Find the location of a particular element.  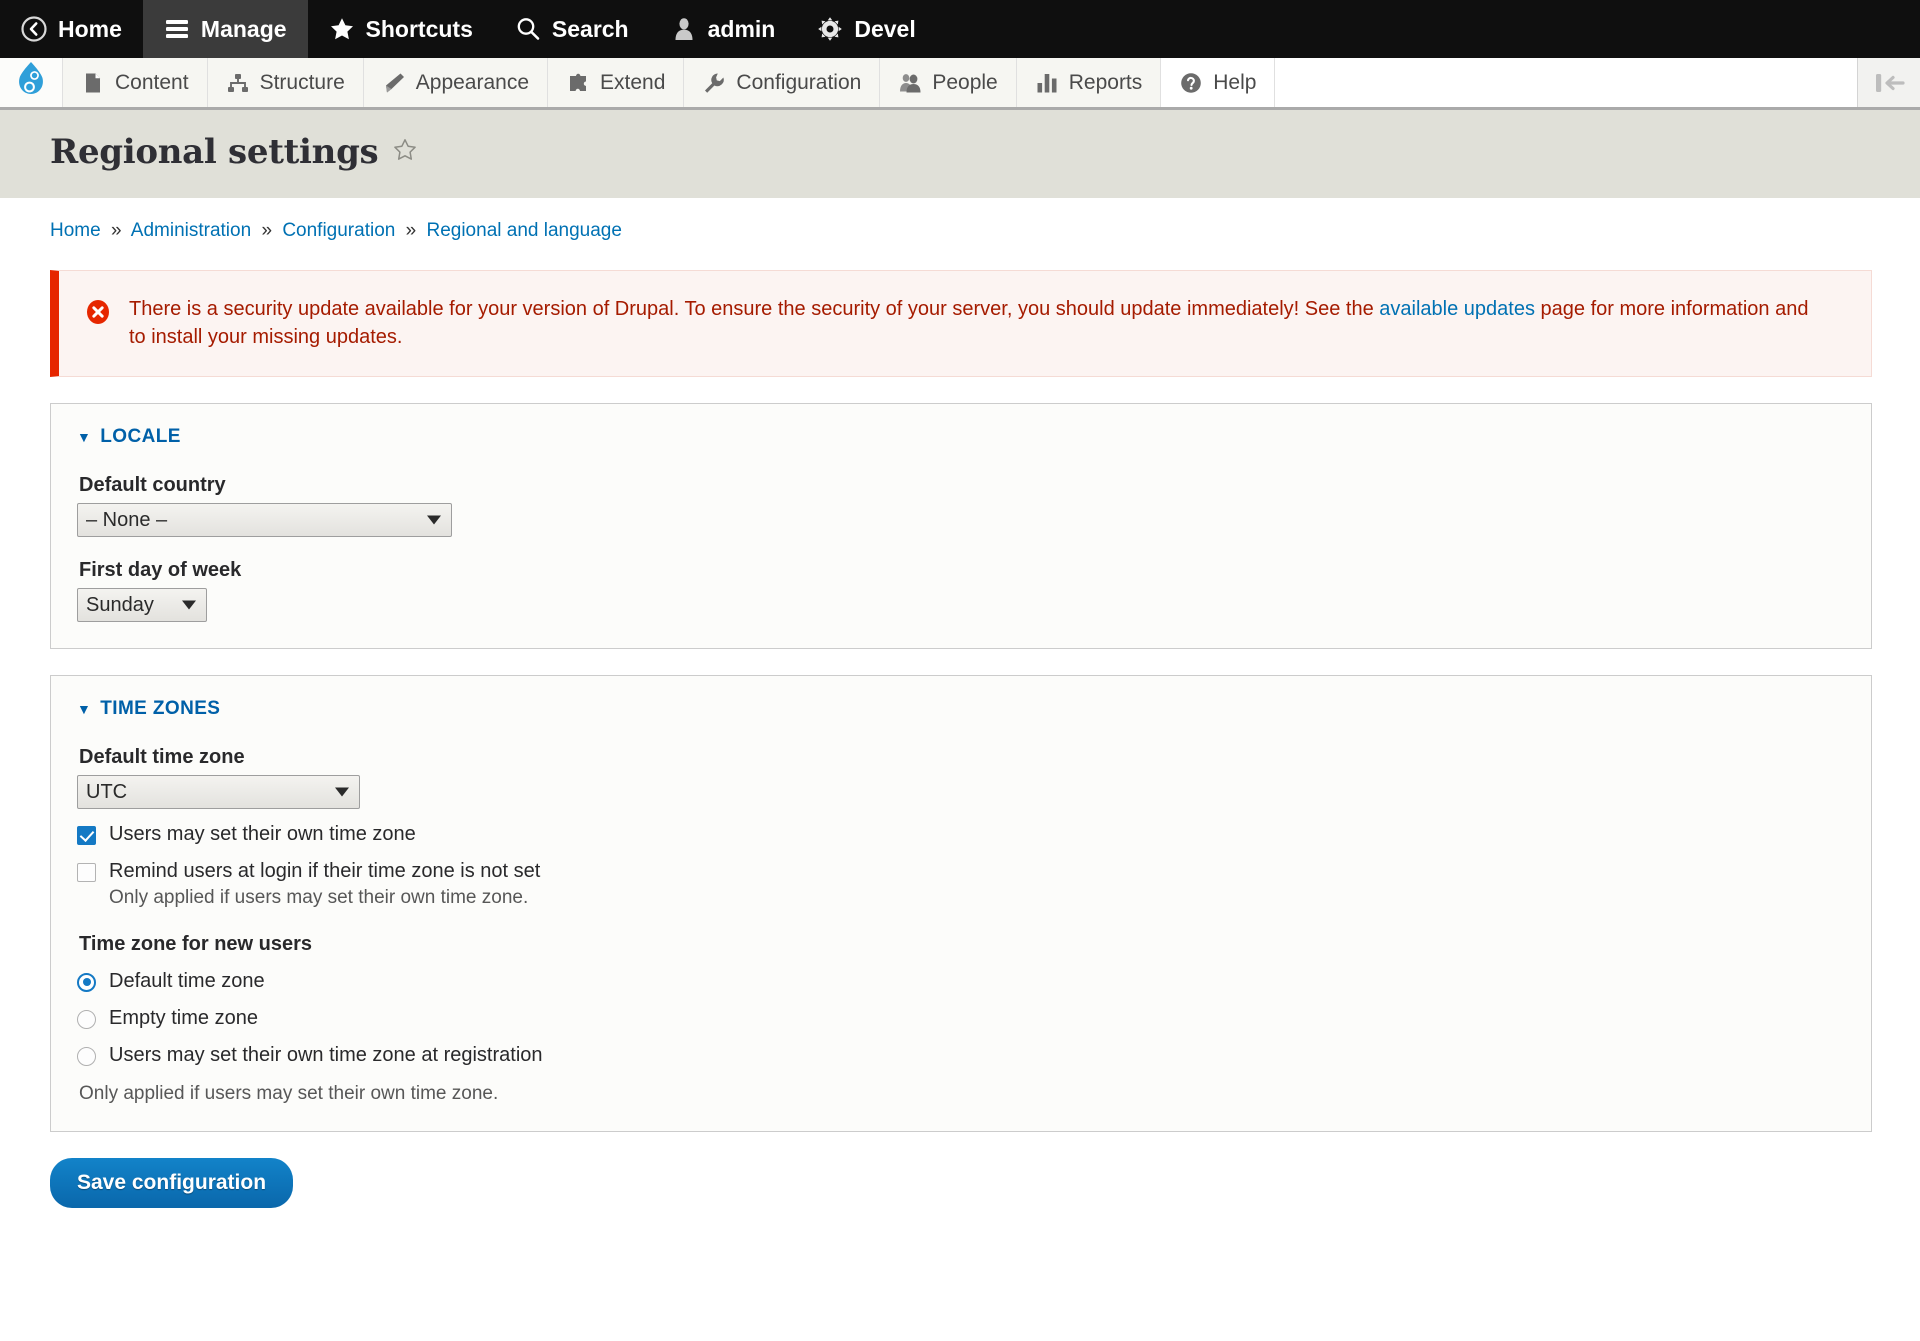

new-user-tz-radio-registration is located at coordinates (86, 1056).